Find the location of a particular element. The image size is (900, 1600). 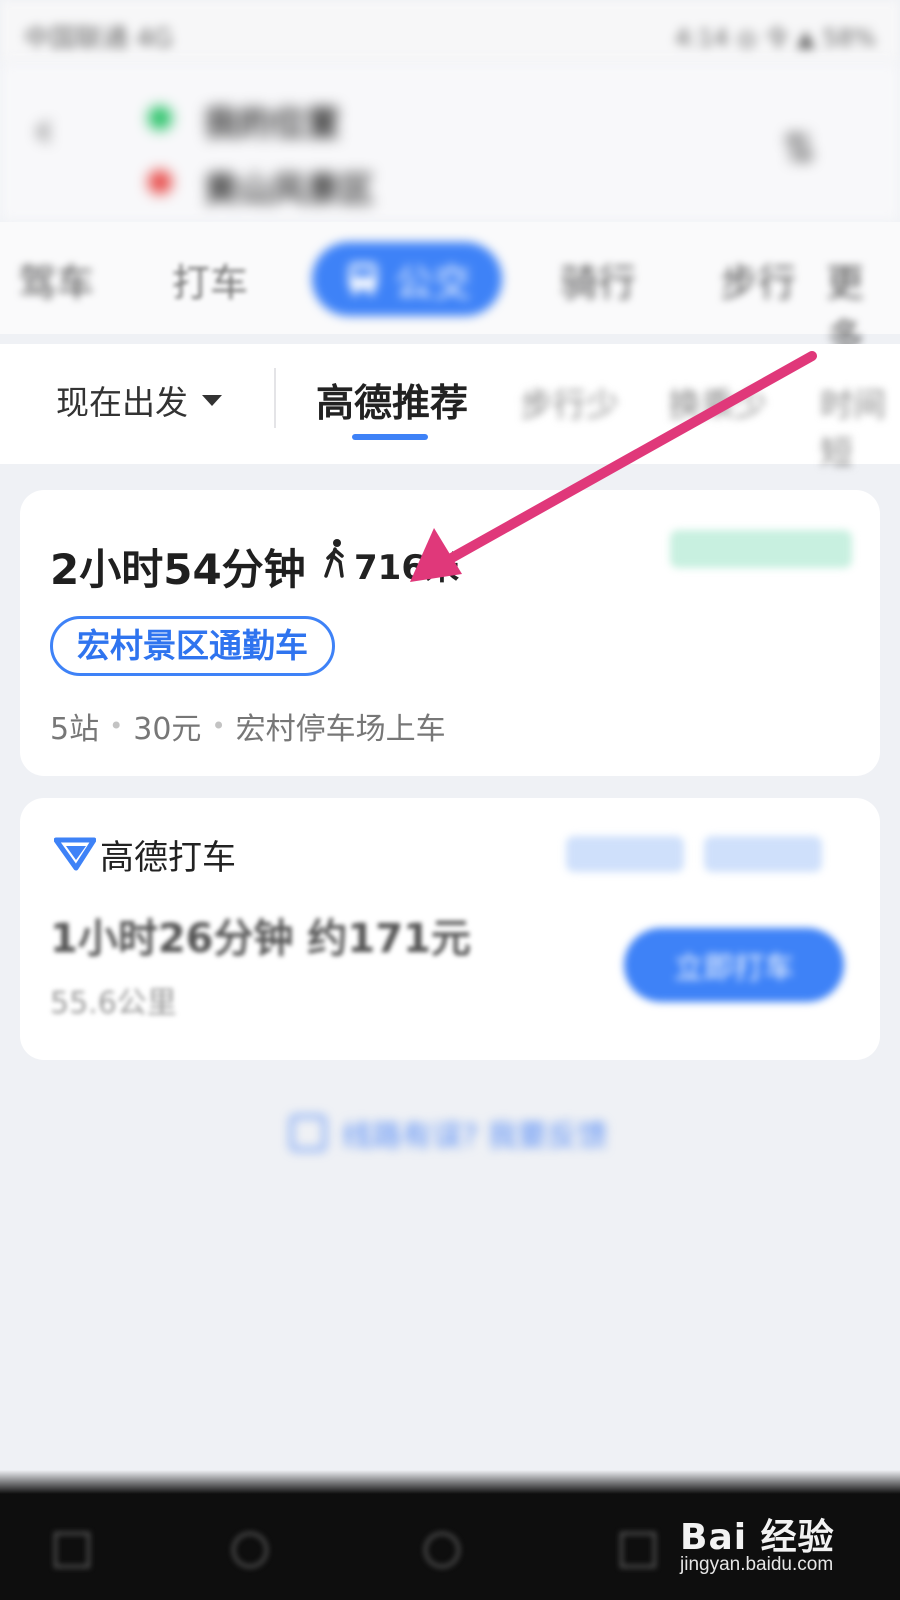

route-header: ‹ 我的位置 黄山风景区 ⇅ is located at coordinates (450, 142).